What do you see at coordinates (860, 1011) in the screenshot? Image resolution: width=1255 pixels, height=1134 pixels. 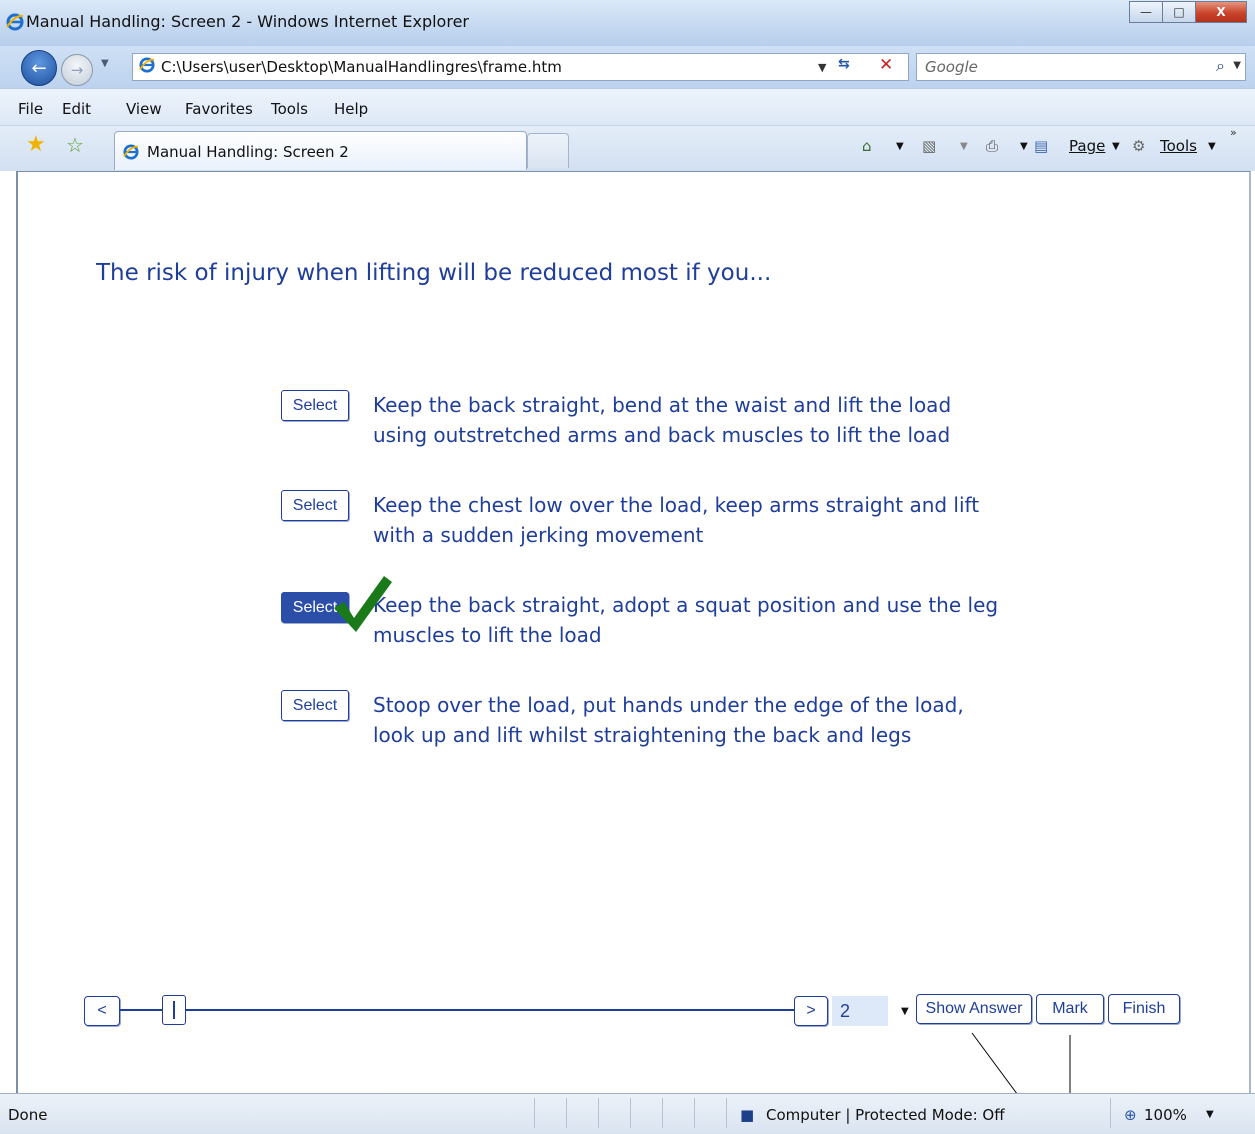 I see `page-number-select: 2` at bounding box center [860, 1011].